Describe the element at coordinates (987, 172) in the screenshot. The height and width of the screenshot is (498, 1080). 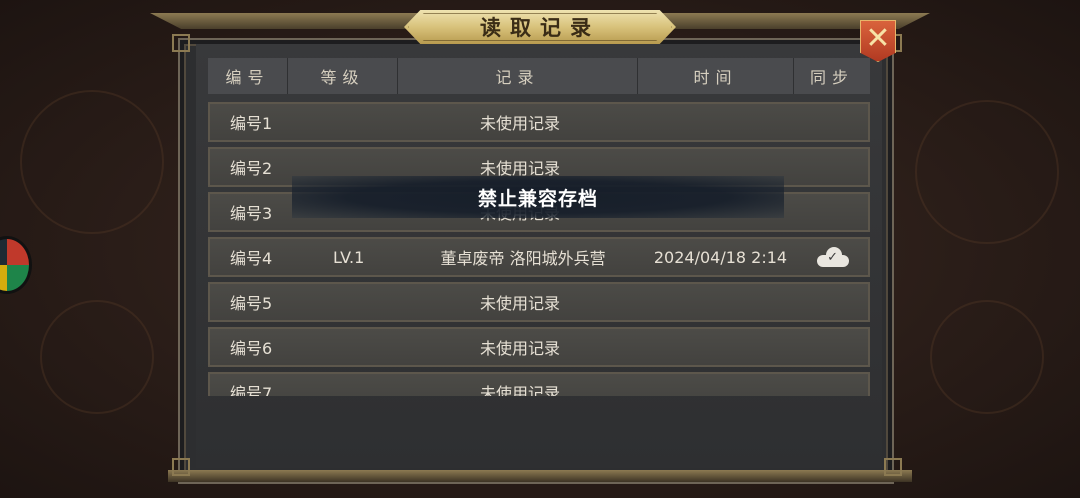
I see `background-ornament-right` at that location.